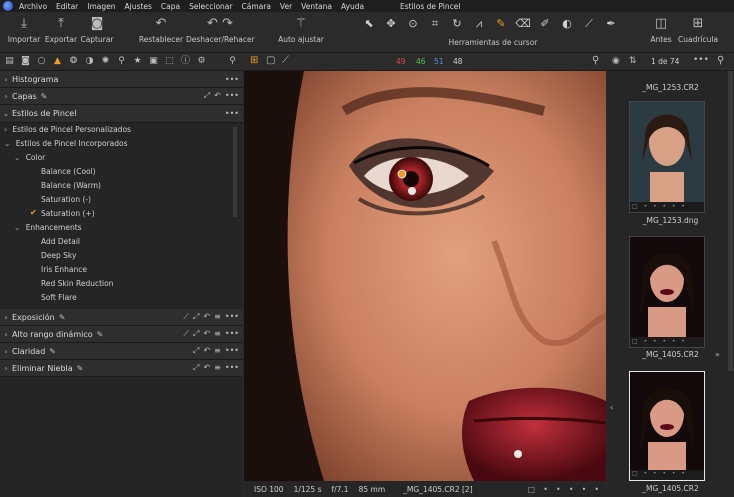 This screenshot has width=734, height=497. I want to click on brush-styles-section: ⌄ Estilos de Pincel •••, so click(121, 114).